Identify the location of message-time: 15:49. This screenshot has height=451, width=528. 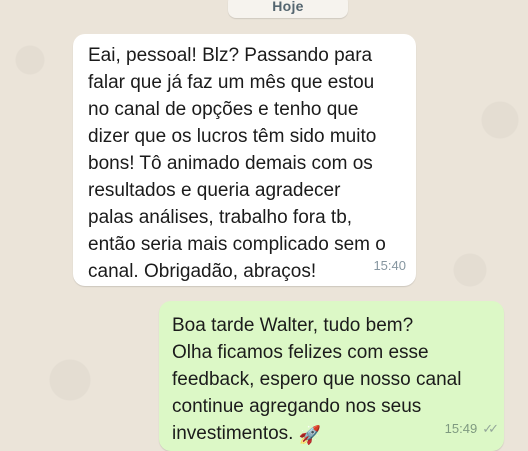
(461, 428).